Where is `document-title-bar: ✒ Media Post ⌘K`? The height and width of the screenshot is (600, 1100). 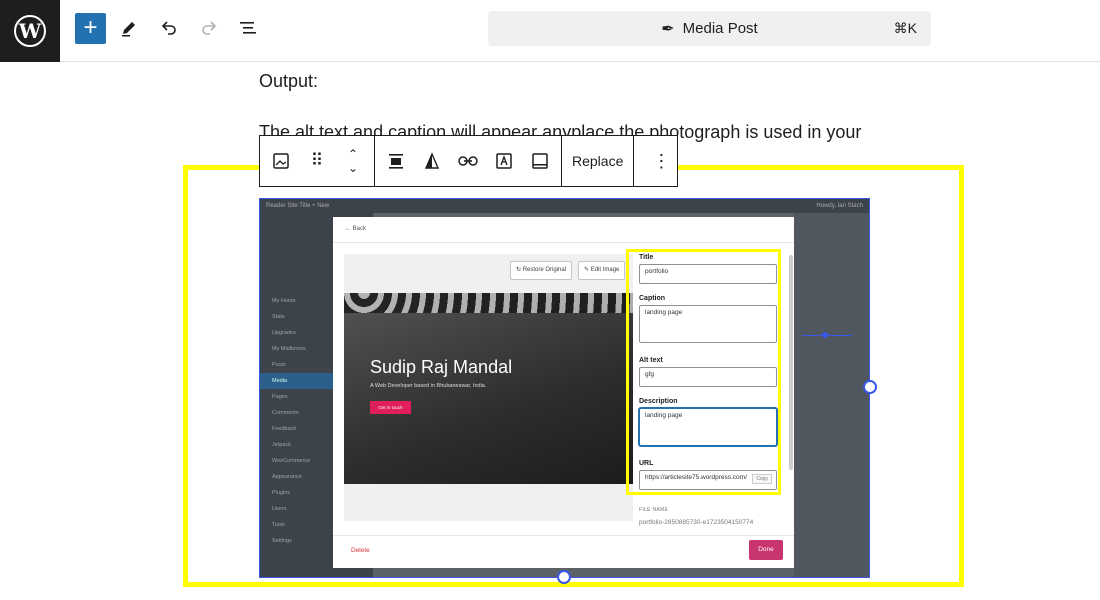
document-title-bar: ✒ Media Post ⌘K is located at coordinates (709, 28).